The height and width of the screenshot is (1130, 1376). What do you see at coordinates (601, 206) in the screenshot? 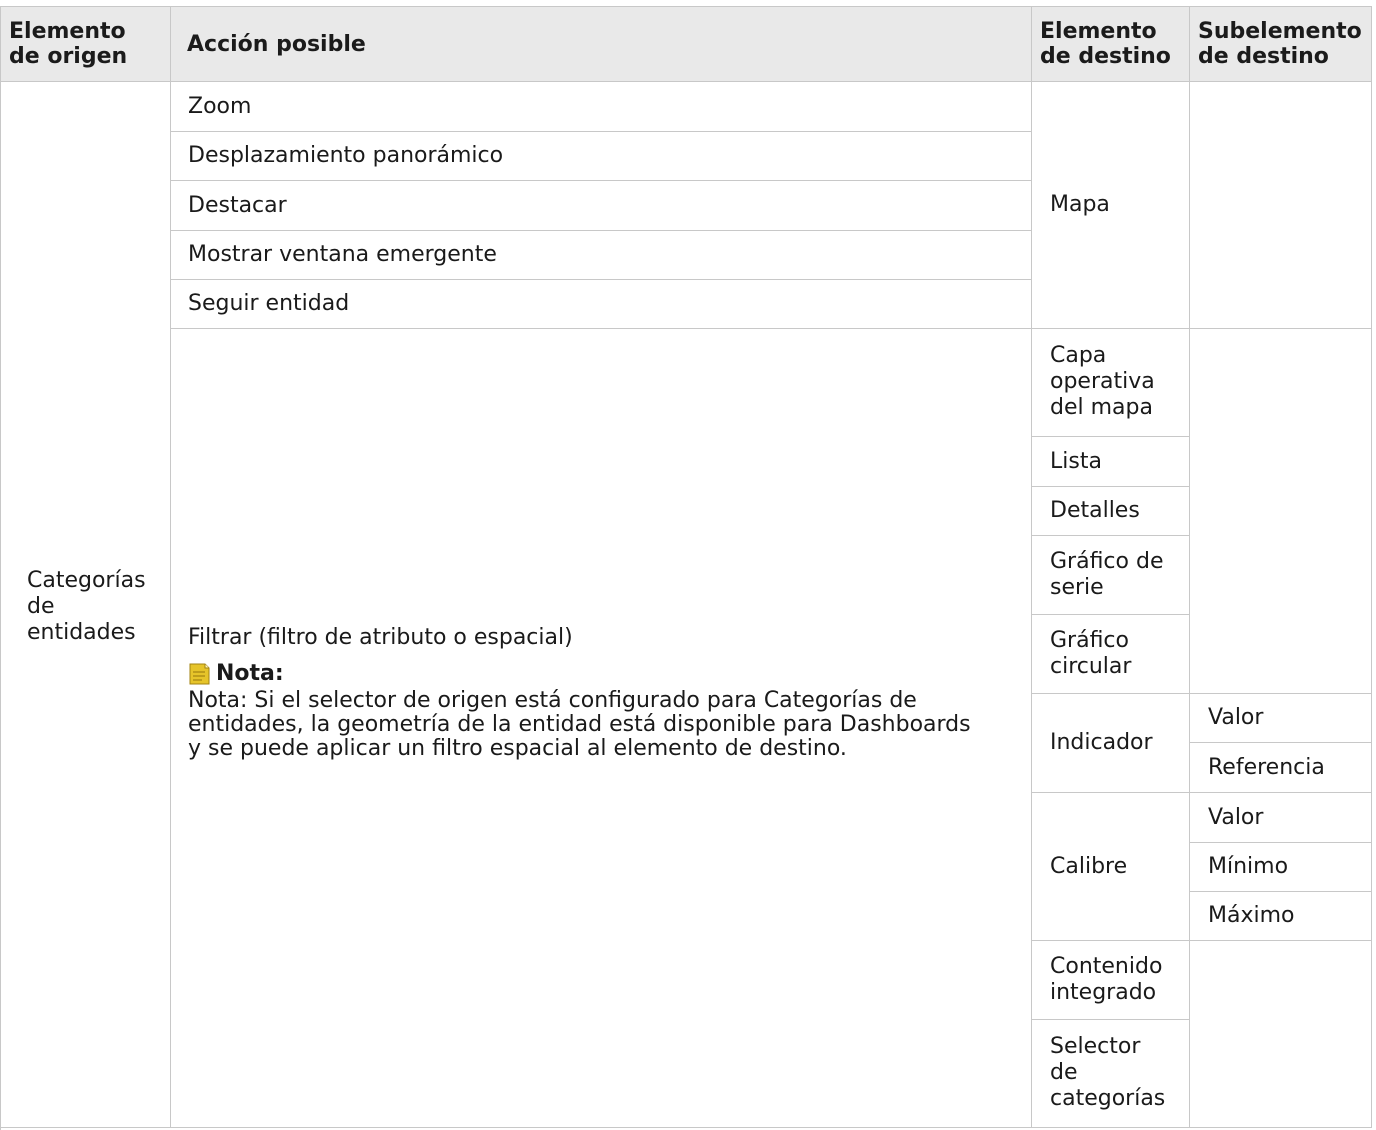
I see `action-highlight: Destacar` at bounding box center [601, 206].